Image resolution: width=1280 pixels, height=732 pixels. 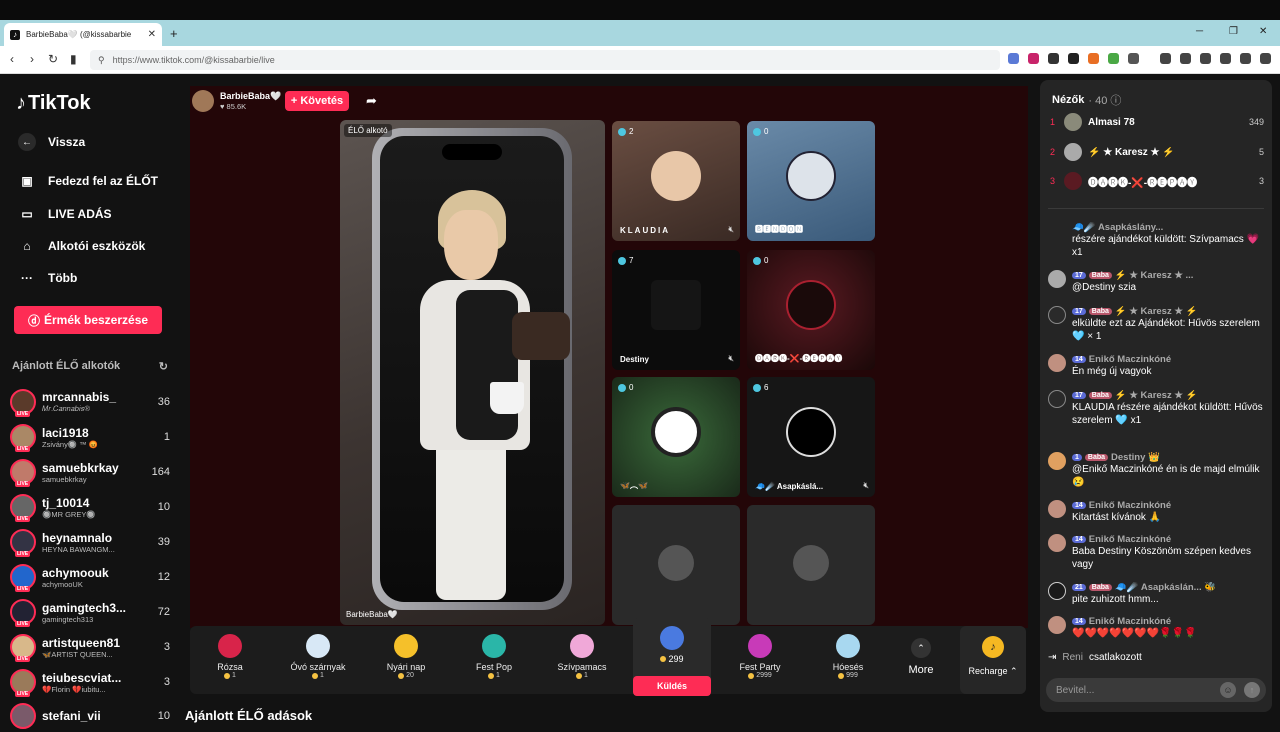 What do you see at coordinates (64, 214) in the screenshot?
I see `nav-go-live: ▭ LIVE ADÁS` at bounding box center [64, 214].